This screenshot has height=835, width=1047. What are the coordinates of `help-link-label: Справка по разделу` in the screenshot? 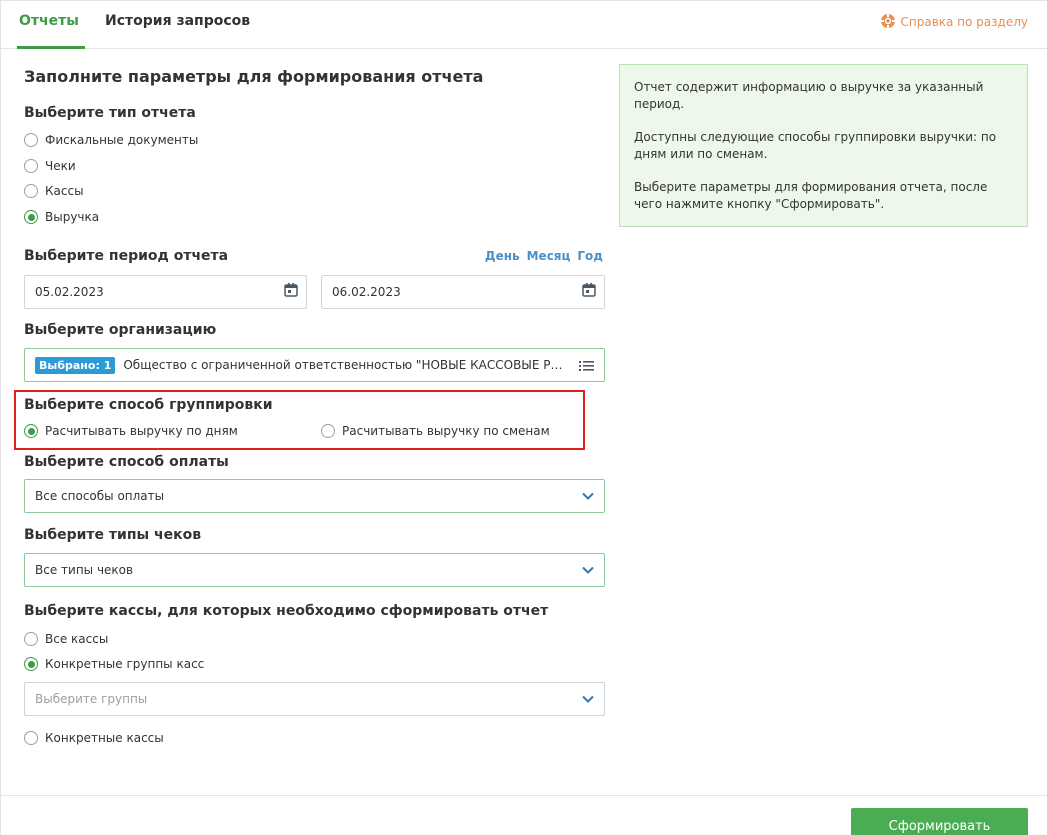 It's located at (964, 22).